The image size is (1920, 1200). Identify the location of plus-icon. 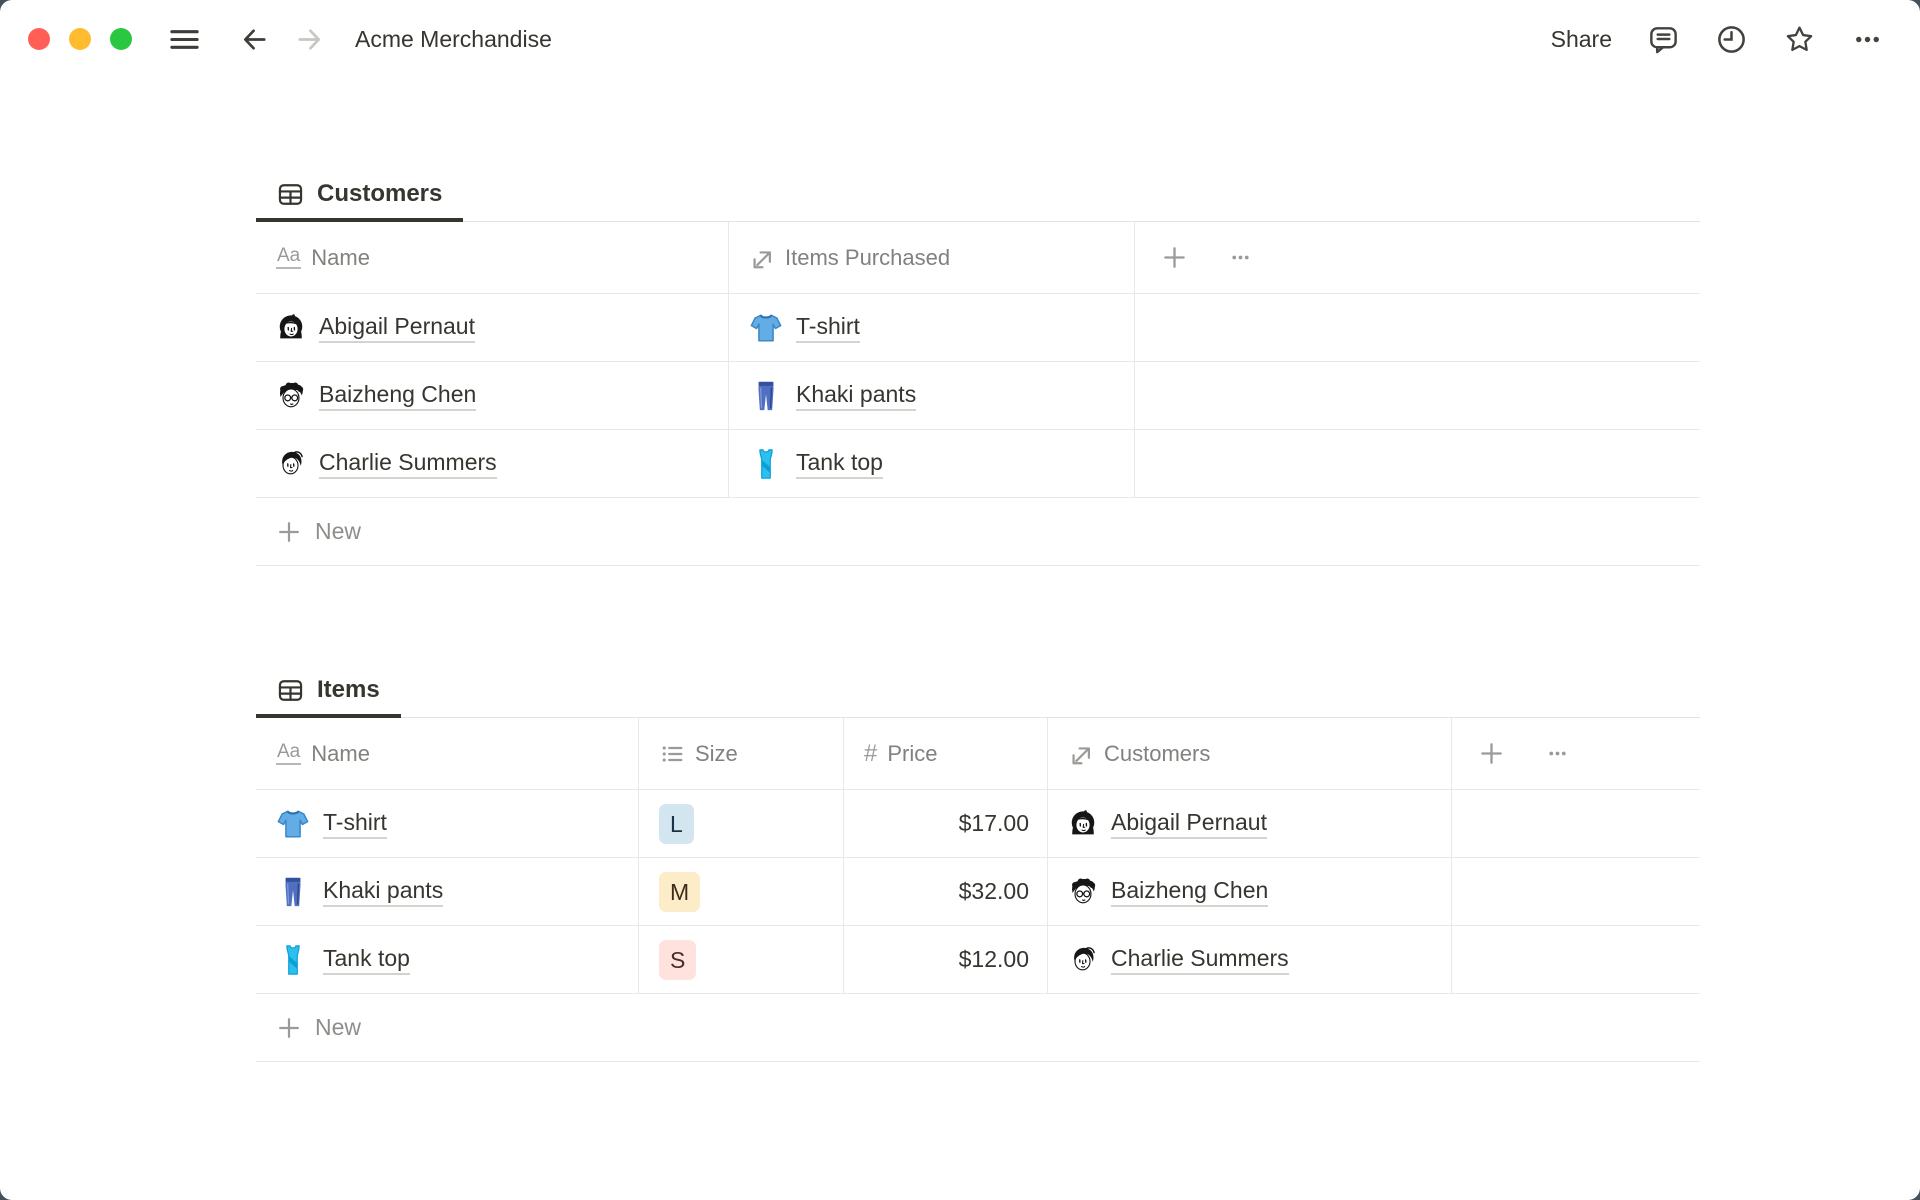
(289, 1028).